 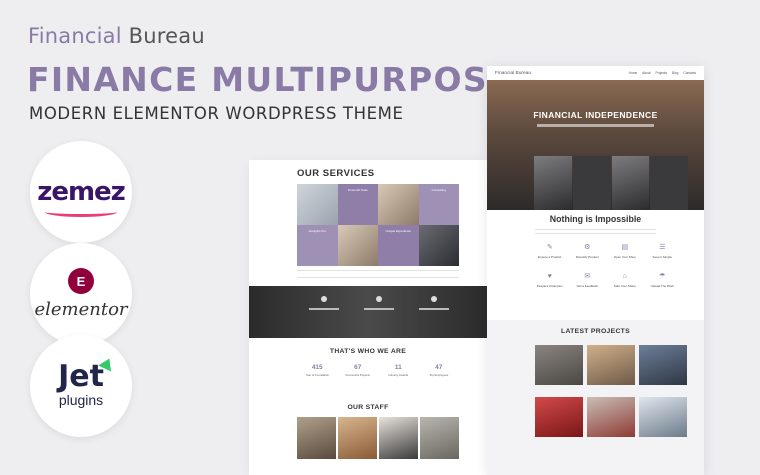 I want to click on who-we-are-title: THAT'S WHO WE ARE, so click(x=368, y=351).